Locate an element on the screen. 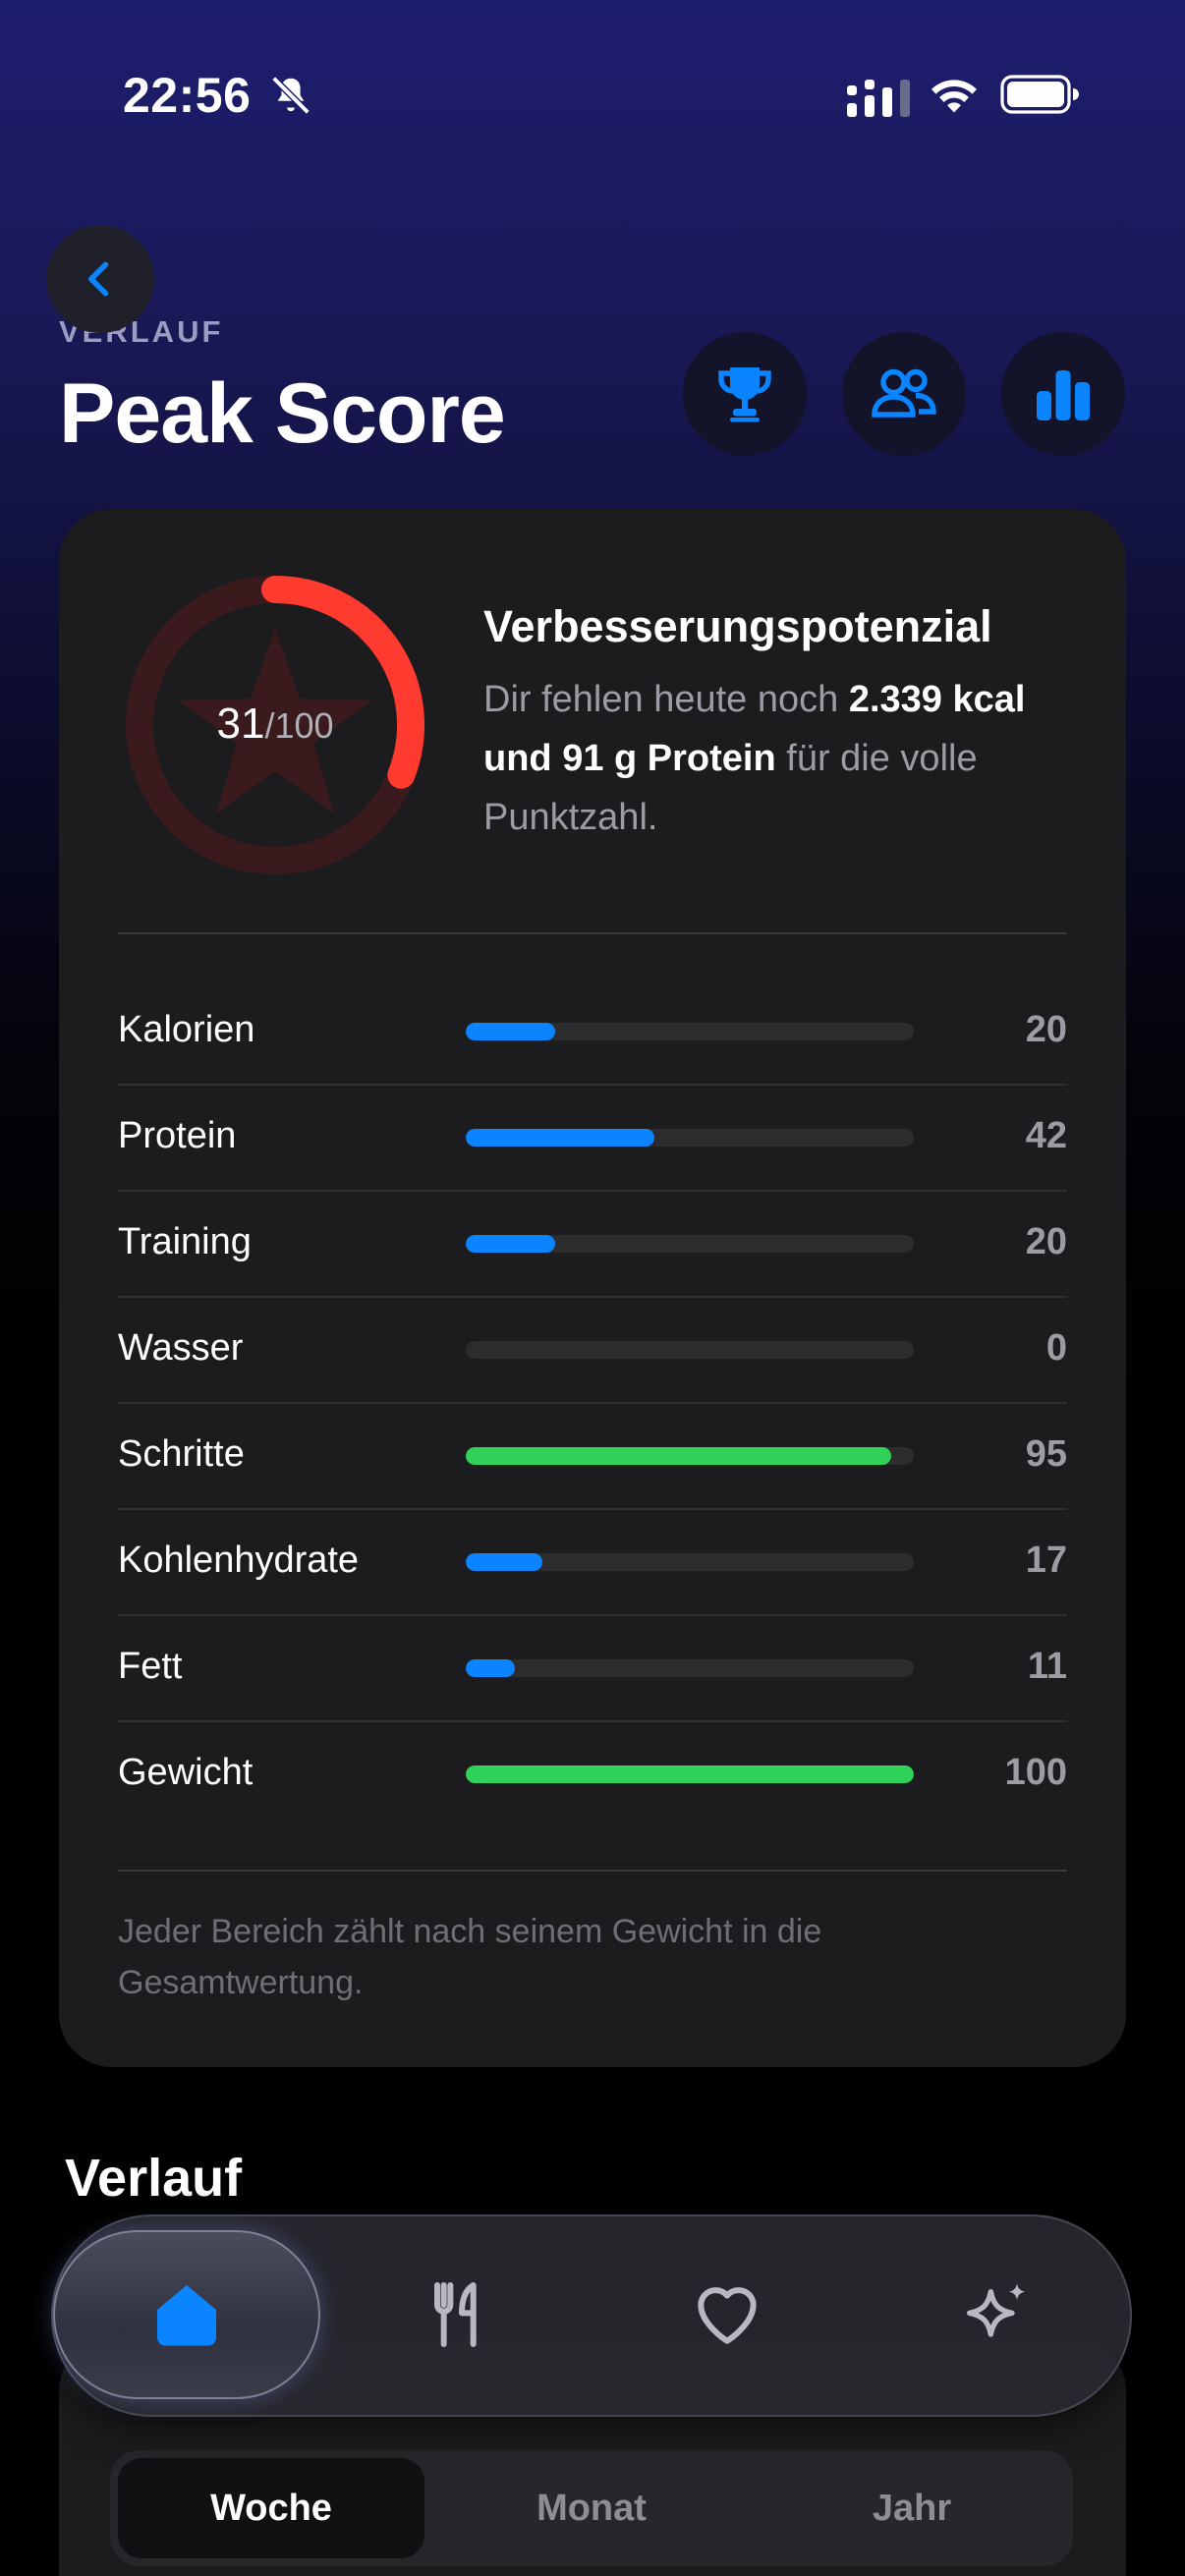 The width and height of the screenshot is (1185, 2576). metric-value: 95 is located at coordinates (1046, 1454).